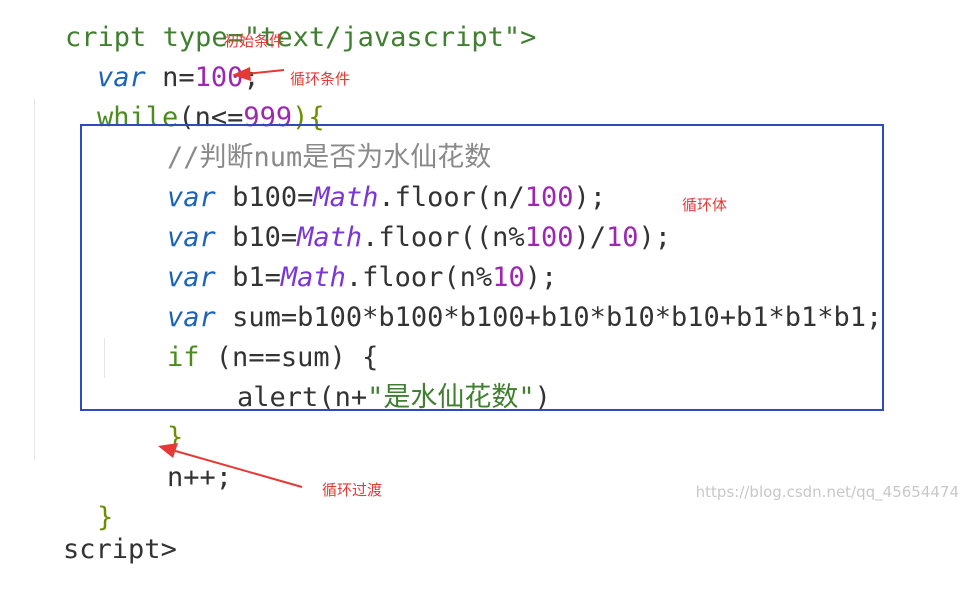 The height and width of the screenshot is (610, 969). I want to click on arrow-loop-step-head, so click(168, 450).